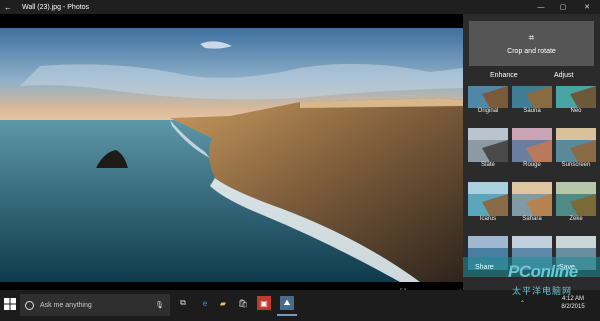 The image size is (600, 321). What do you see at coordinates (243, 303) in the screenshot?
I see `store-icon: 🛍` at bounding box center [243, 303].